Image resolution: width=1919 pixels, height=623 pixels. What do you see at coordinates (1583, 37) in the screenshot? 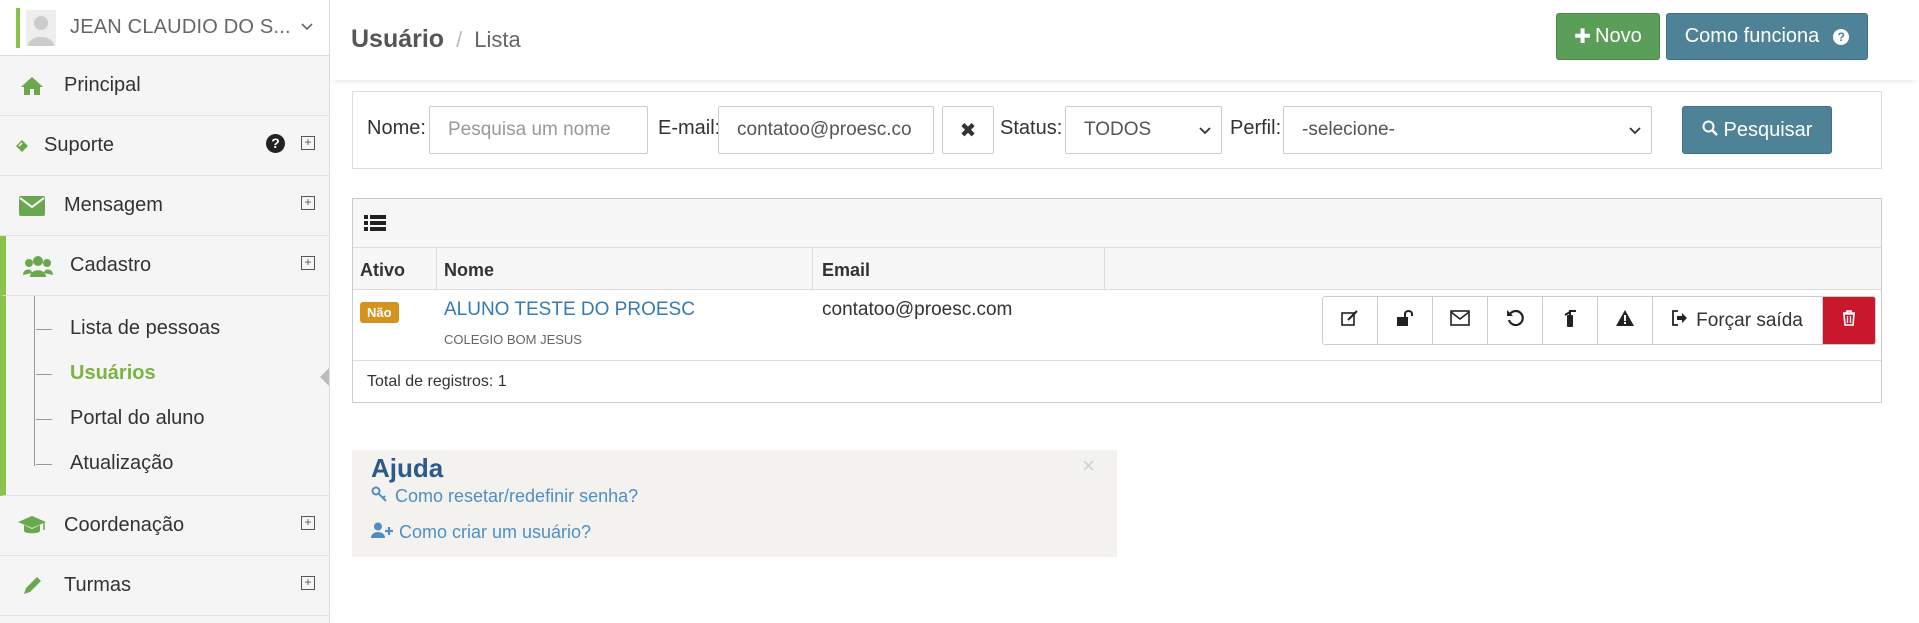
I see `plus-icon: ✚` at bounding box center [1583, 37].